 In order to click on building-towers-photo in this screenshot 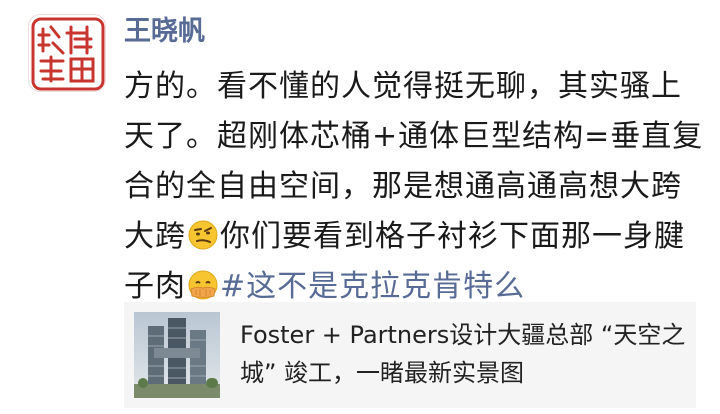, I will do `click(177, 355)`.